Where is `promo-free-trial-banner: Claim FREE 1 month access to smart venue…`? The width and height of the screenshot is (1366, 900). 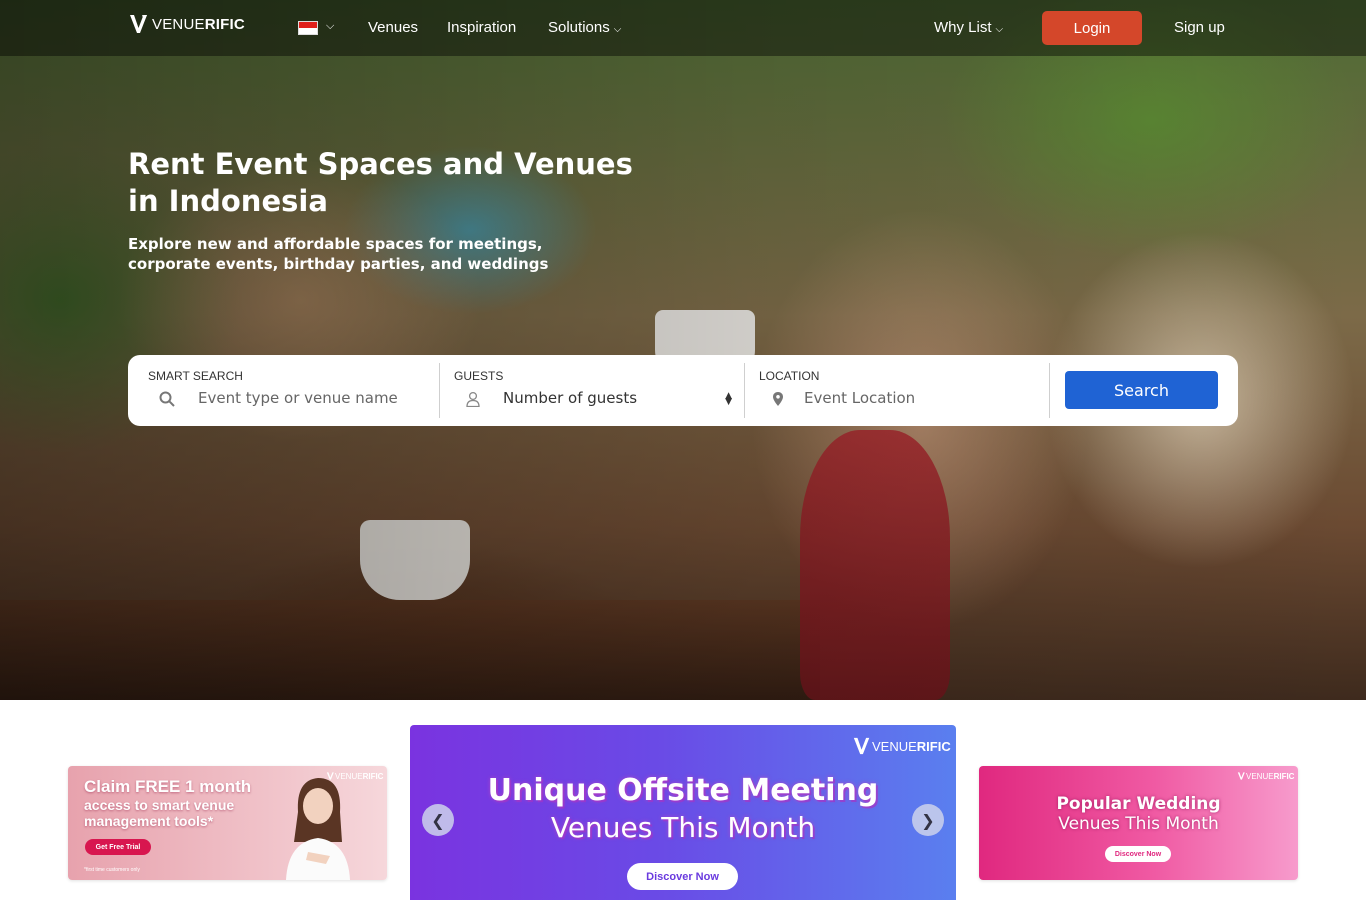 promo-free-trial-banner: Claim FREE 1 month access to smart venue… is located at coordinates (227, 823).